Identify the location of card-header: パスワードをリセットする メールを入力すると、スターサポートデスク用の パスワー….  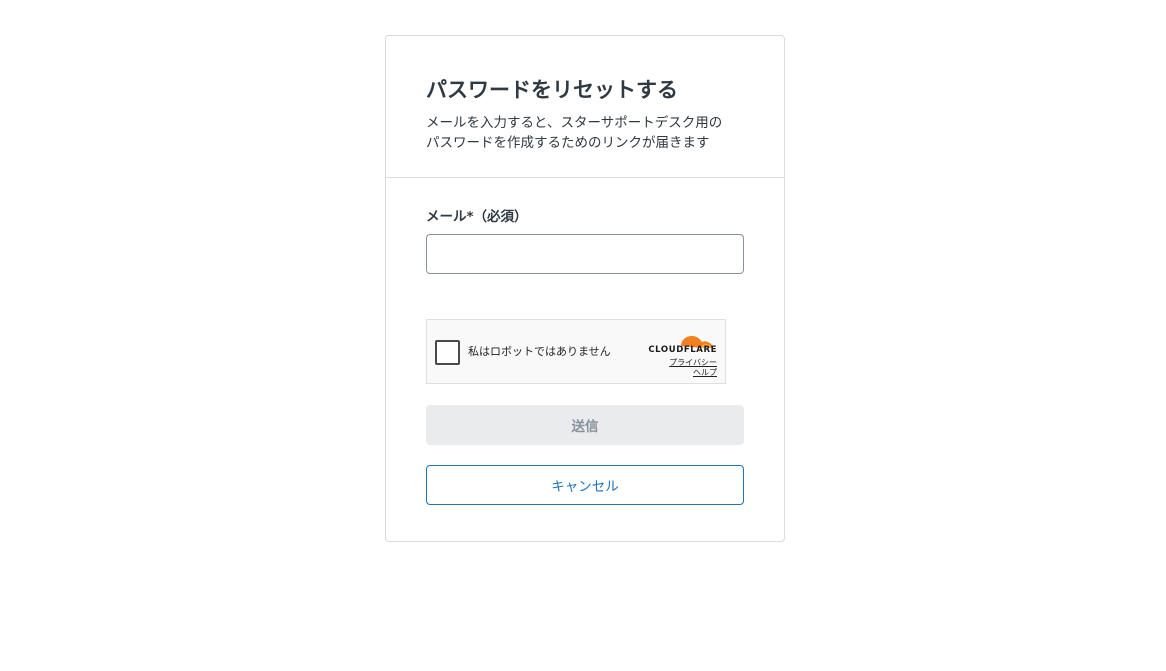
(585, 107).